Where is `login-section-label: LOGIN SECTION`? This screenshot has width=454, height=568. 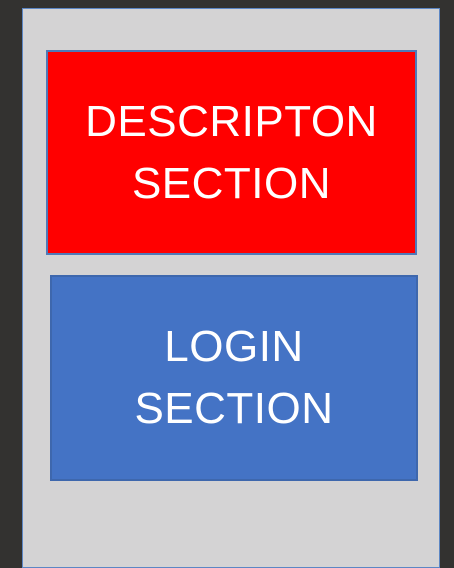 login-section-label: LOGIN SECTION is located at coordinates (233, 377).